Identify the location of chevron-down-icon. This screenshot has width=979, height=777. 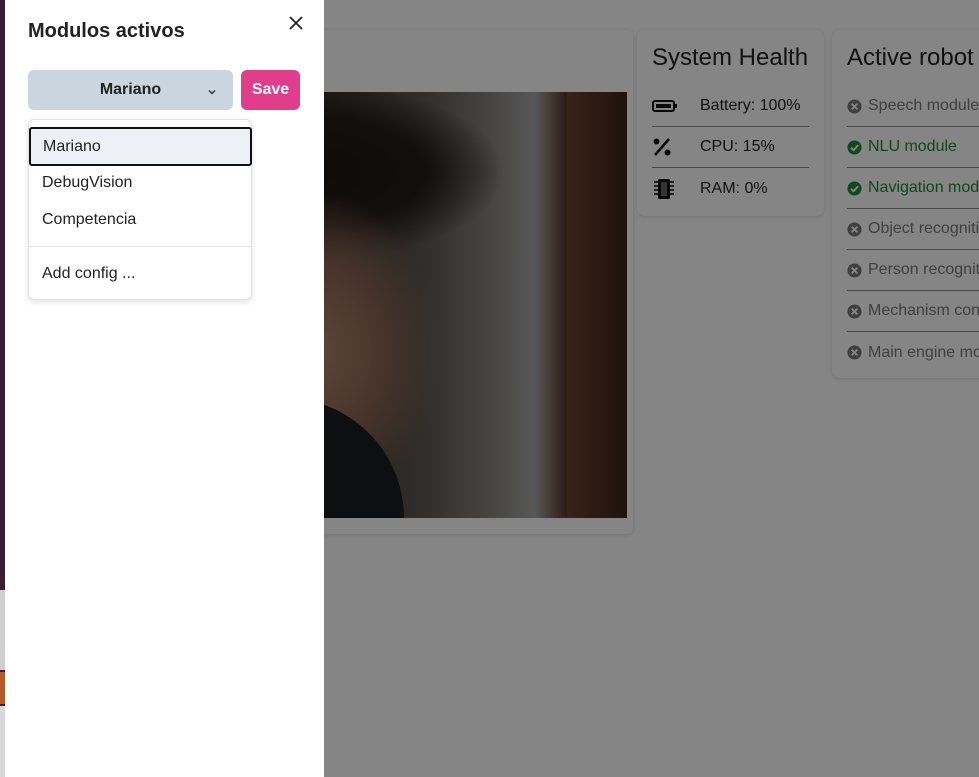
(212, 93).